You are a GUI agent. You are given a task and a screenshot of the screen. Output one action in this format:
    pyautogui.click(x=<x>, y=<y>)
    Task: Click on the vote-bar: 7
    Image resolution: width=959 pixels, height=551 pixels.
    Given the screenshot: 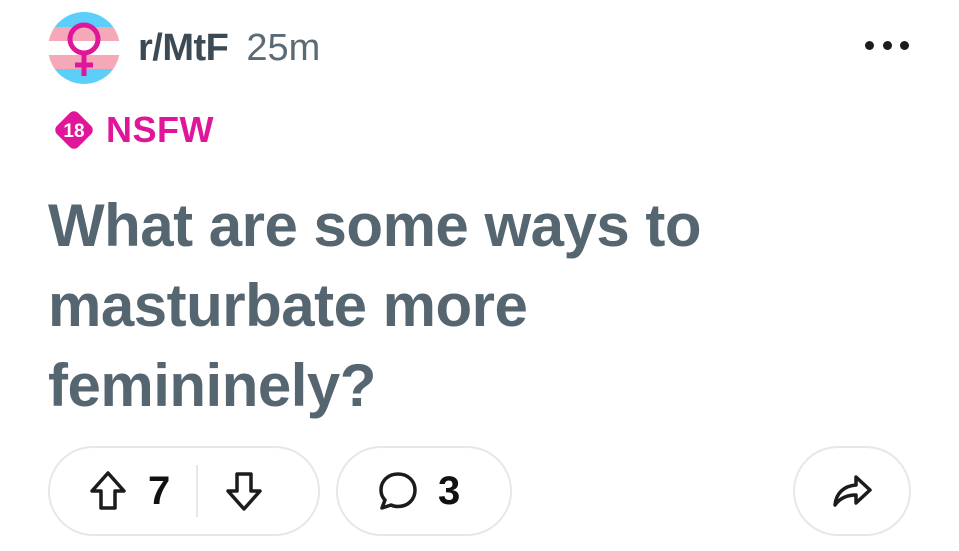 What is the action you would take?
    pyautogui.click(x=184, y=491)
    